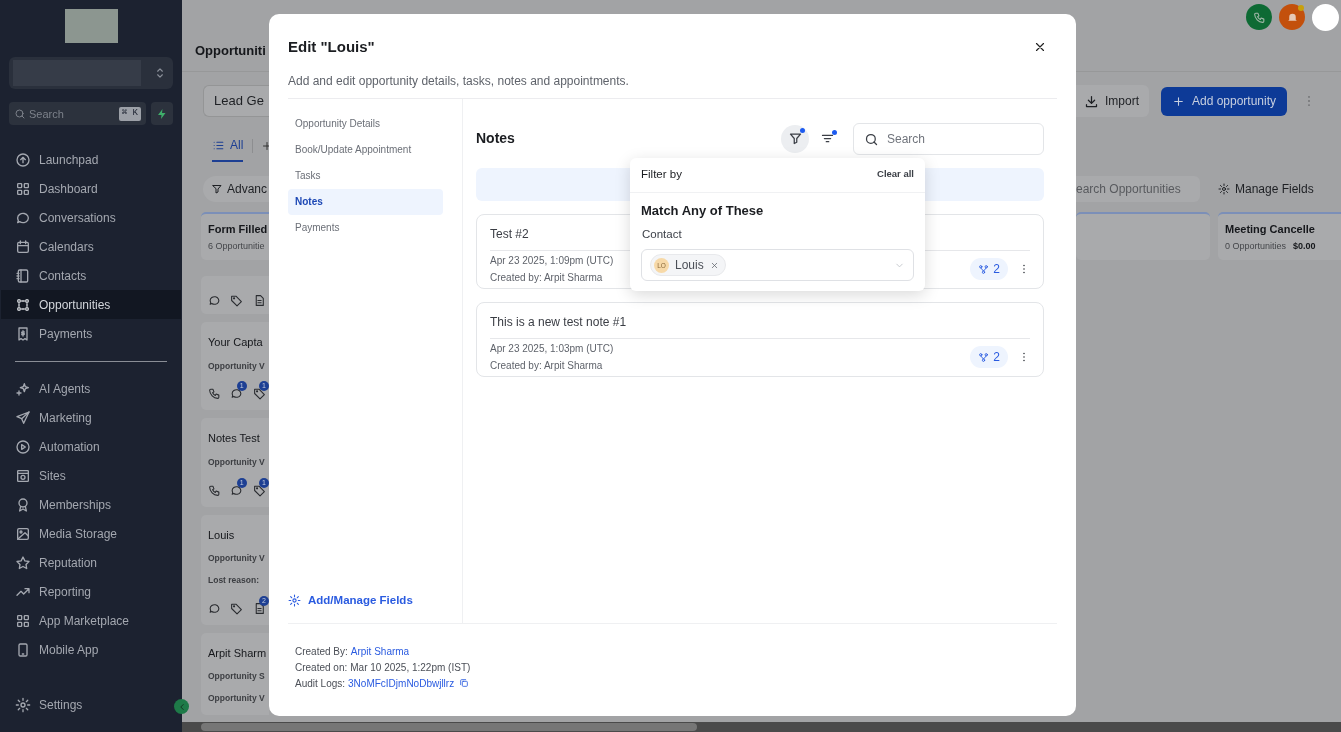 This screenshot has width=1341, height=732. What do you see at coordinates (222, 535) in the screenshot?
I see `card-title: Louis` at bounding box center [222, 535].